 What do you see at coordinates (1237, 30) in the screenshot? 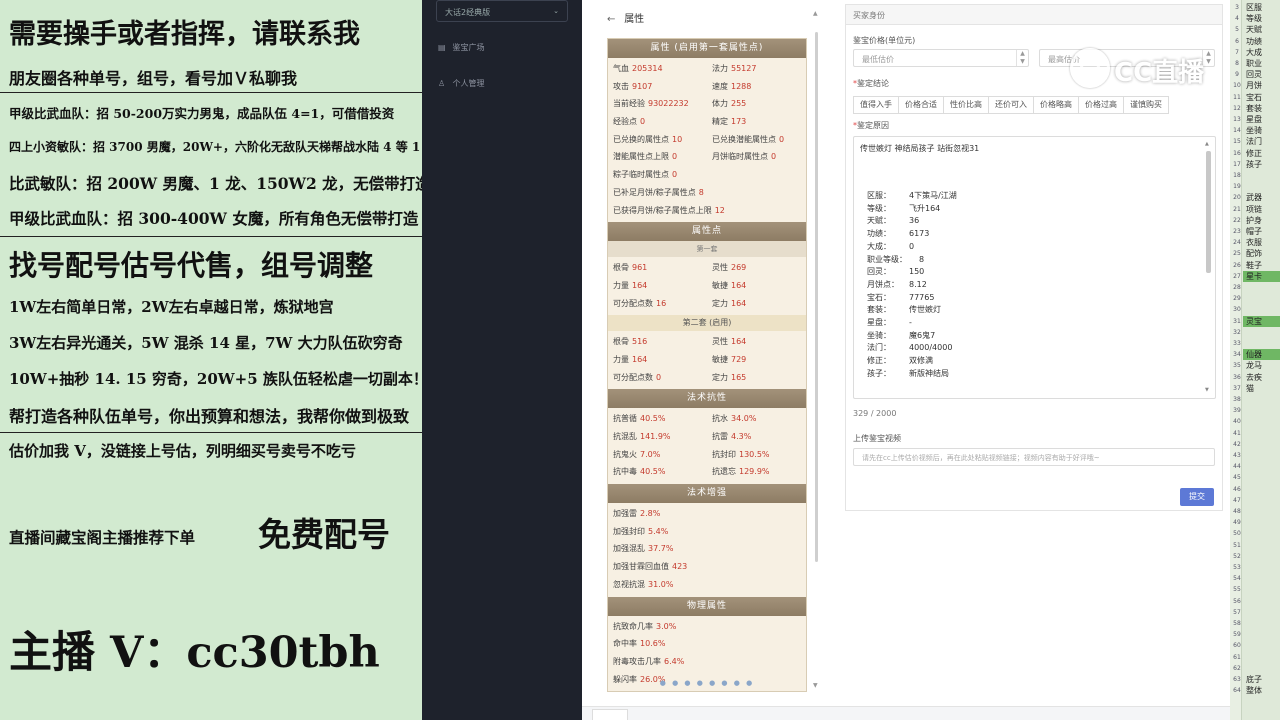
I see `row-number: 5` at bounding box center [1237, 30].